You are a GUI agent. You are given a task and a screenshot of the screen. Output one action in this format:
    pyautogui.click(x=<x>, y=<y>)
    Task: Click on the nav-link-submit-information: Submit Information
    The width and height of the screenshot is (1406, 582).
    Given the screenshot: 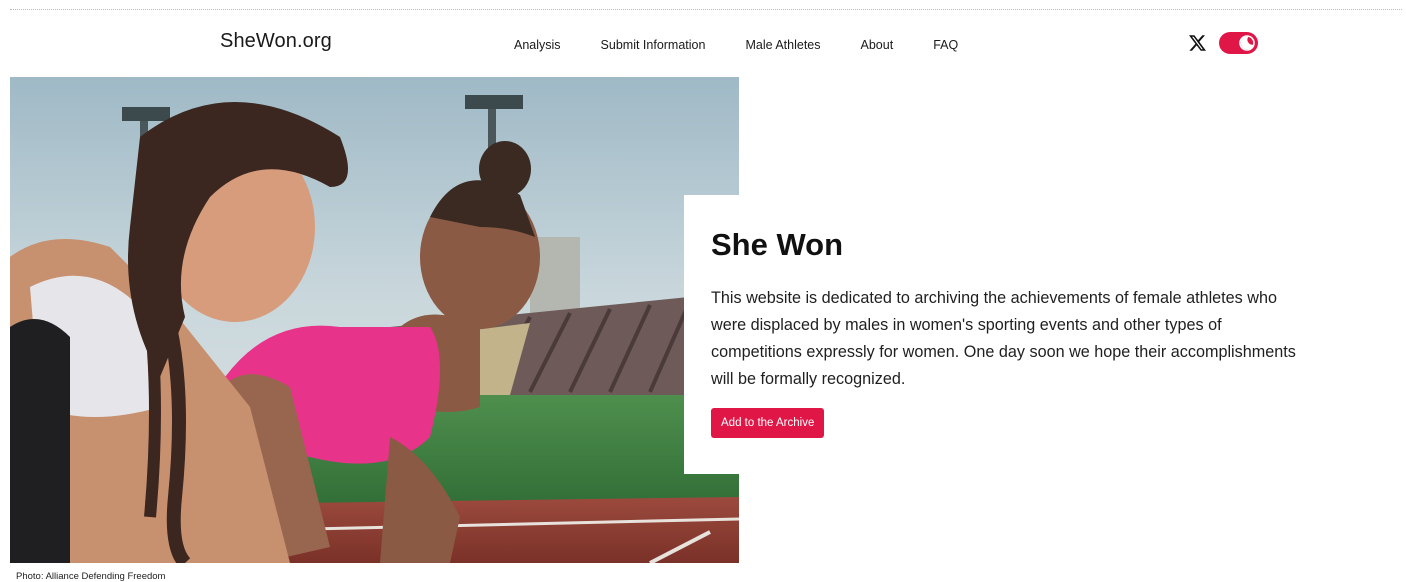 What is the action you would take?
    pyautogui.click(x=653, y=45)
    